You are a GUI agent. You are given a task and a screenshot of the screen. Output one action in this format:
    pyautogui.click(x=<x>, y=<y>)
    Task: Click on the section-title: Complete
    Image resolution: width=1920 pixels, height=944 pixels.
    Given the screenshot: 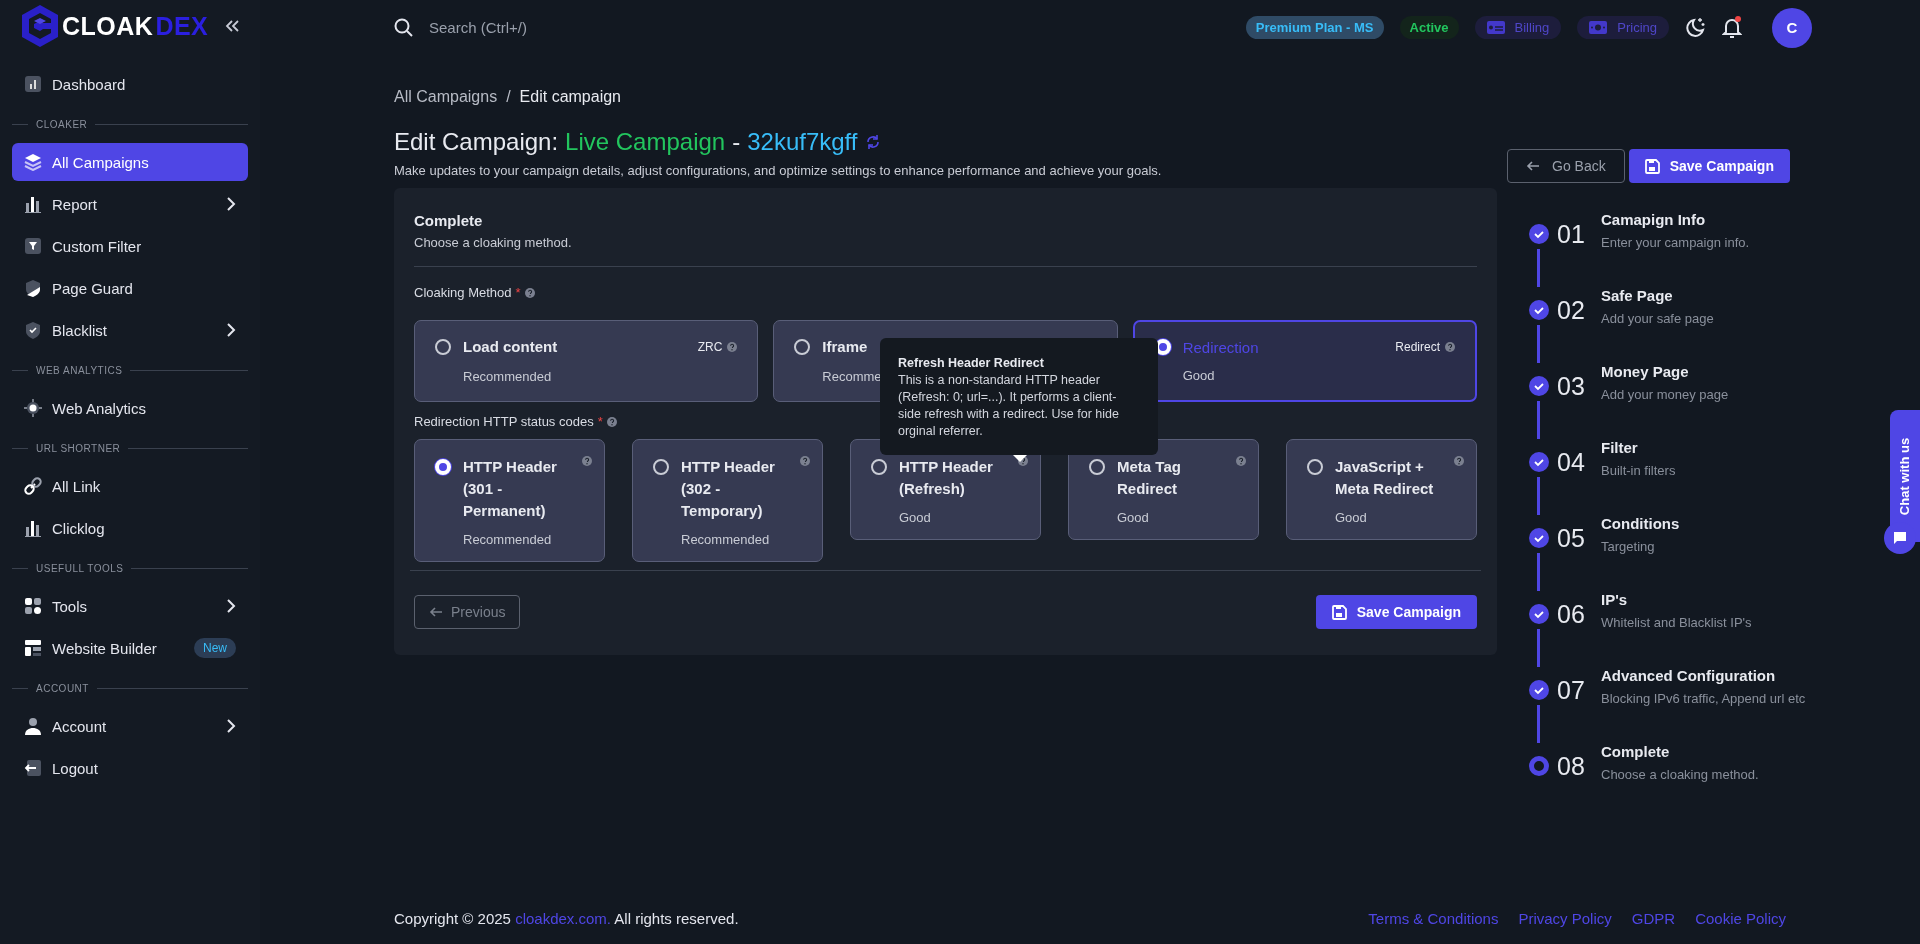 What is the action you would take?
    pyautogui.click(x=449, y=220)
    